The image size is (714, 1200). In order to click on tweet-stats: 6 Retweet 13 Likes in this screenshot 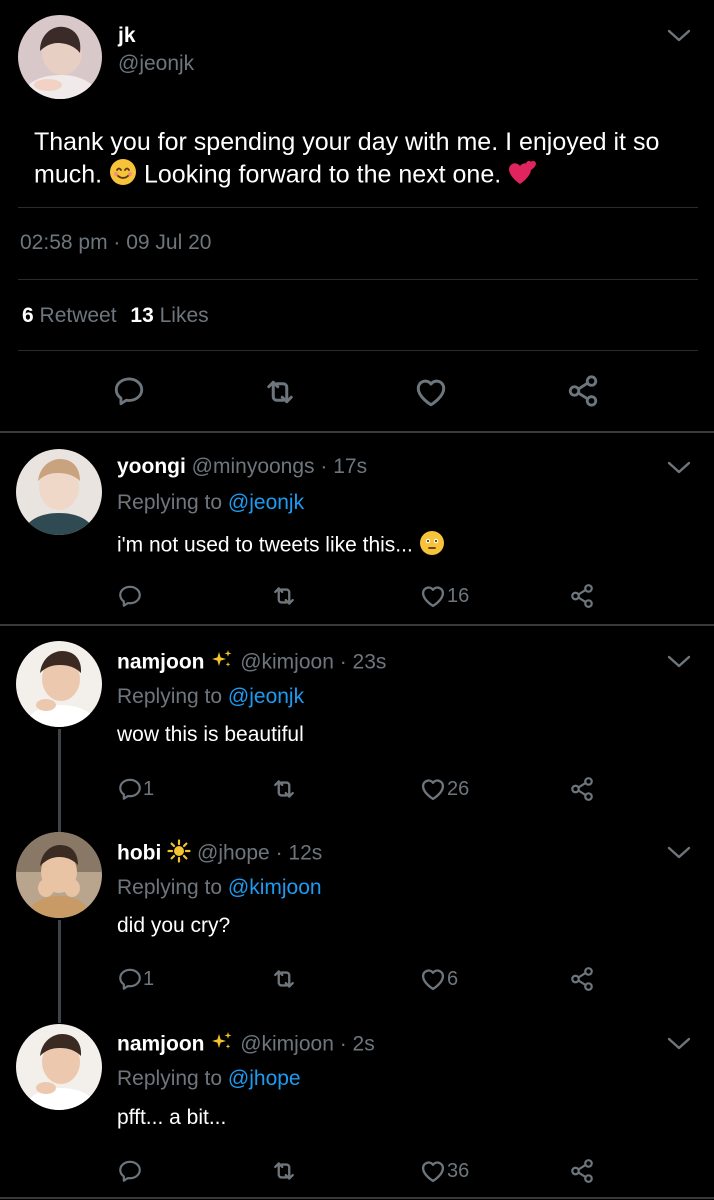, I will do `click(115, 316)`.